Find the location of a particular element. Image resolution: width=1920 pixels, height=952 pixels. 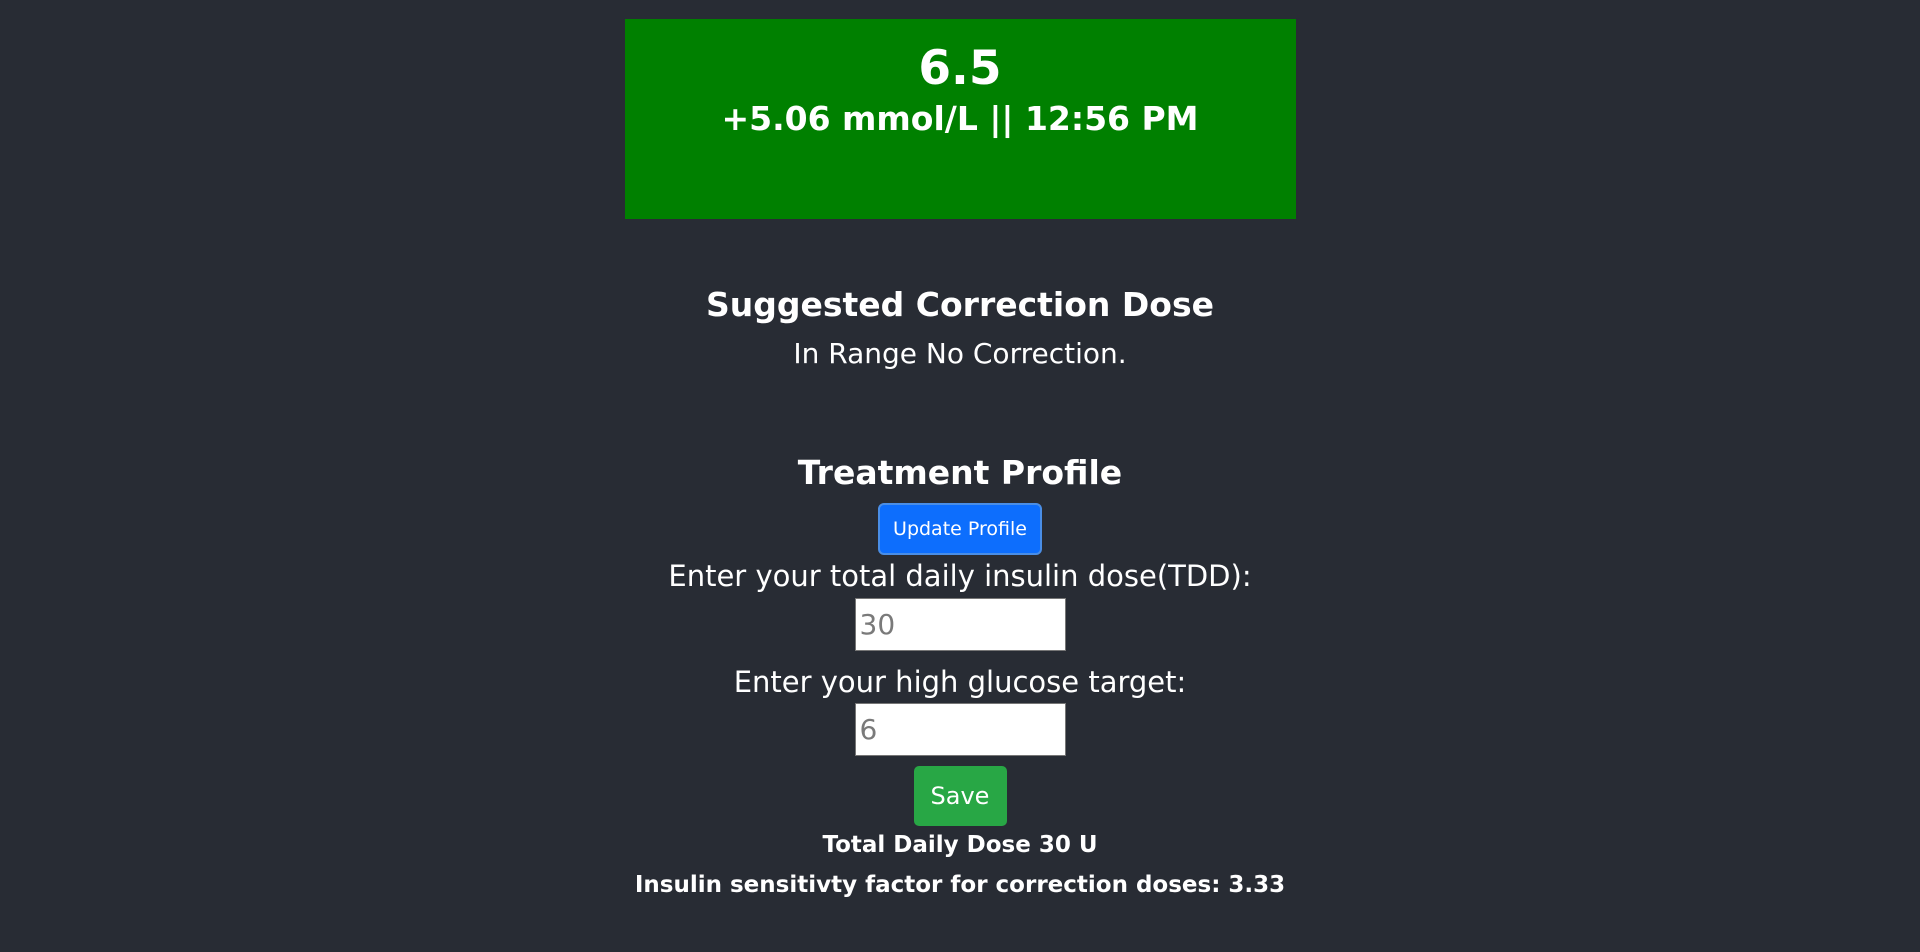

correction-text: In Range No Correction. is located at coordinates (960, 353).